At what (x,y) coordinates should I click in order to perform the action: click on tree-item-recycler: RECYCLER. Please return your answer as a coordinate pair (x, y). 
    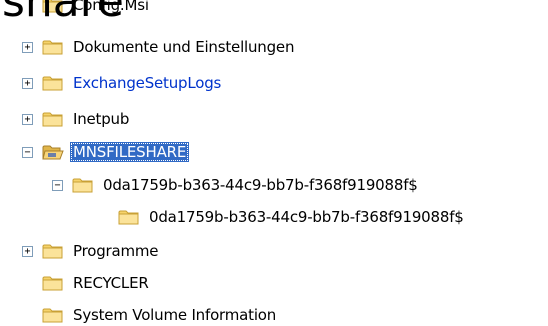
    Looking at the image, I should click on (87, 283).